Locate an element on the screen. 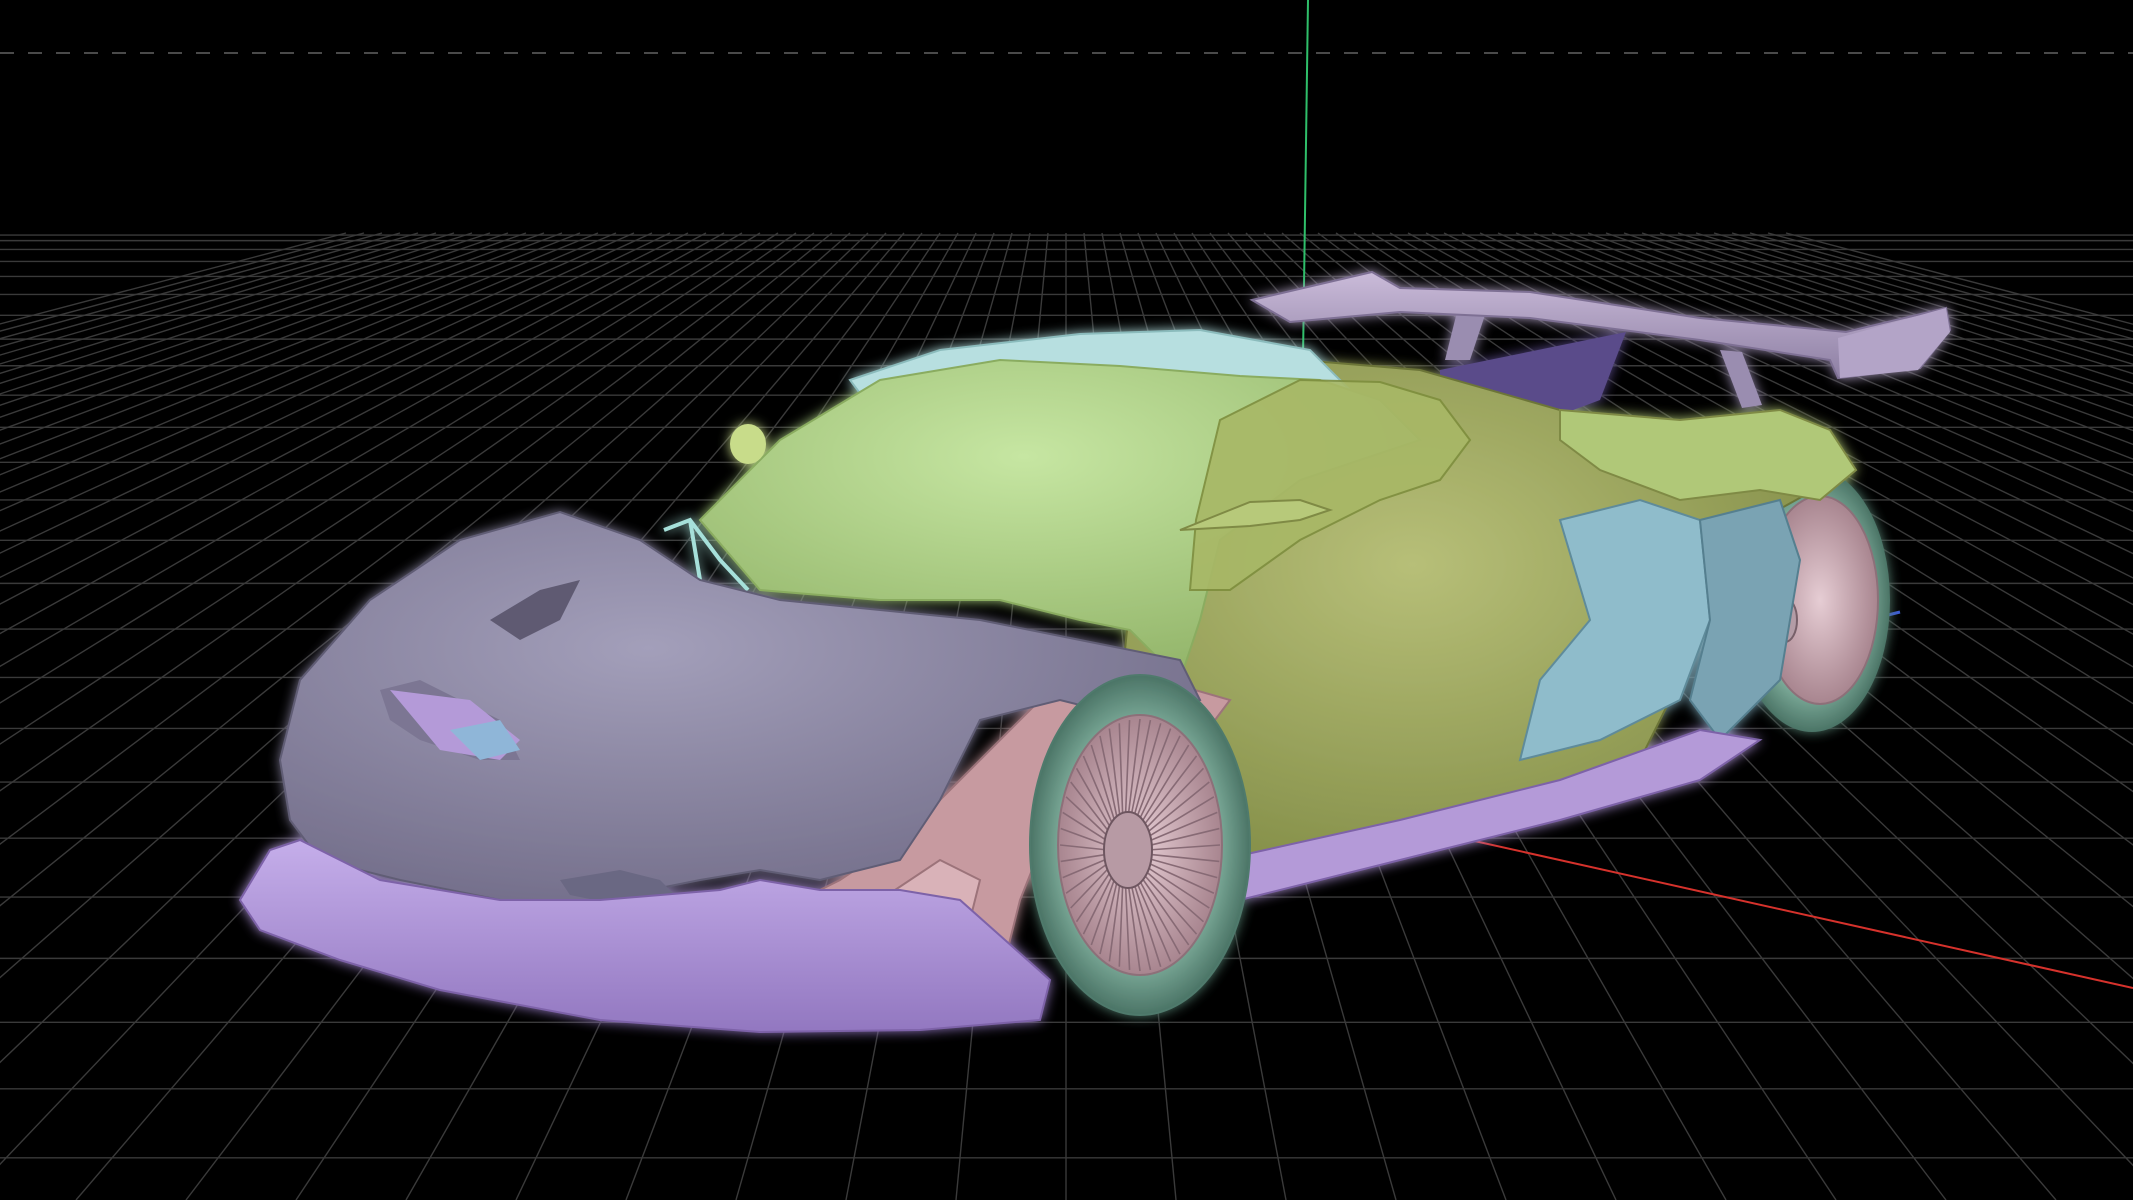 The width and height of the screenshot is (2133, 1200). left-mirror is located at coordinates (748, 444).